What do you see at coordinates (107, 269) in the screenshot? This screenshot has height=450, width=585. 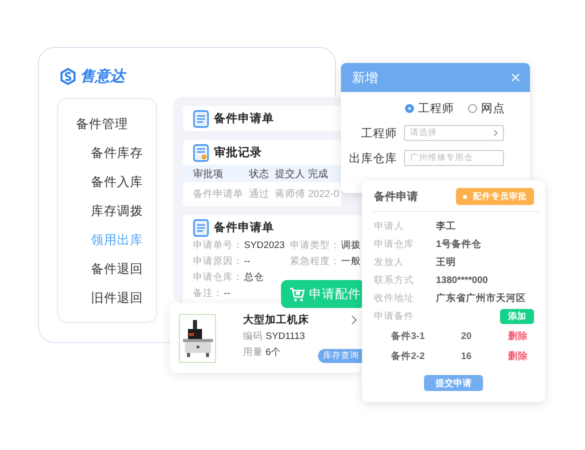 I see `sidebar-item: 备件退回` at bounding box center [107, 269].